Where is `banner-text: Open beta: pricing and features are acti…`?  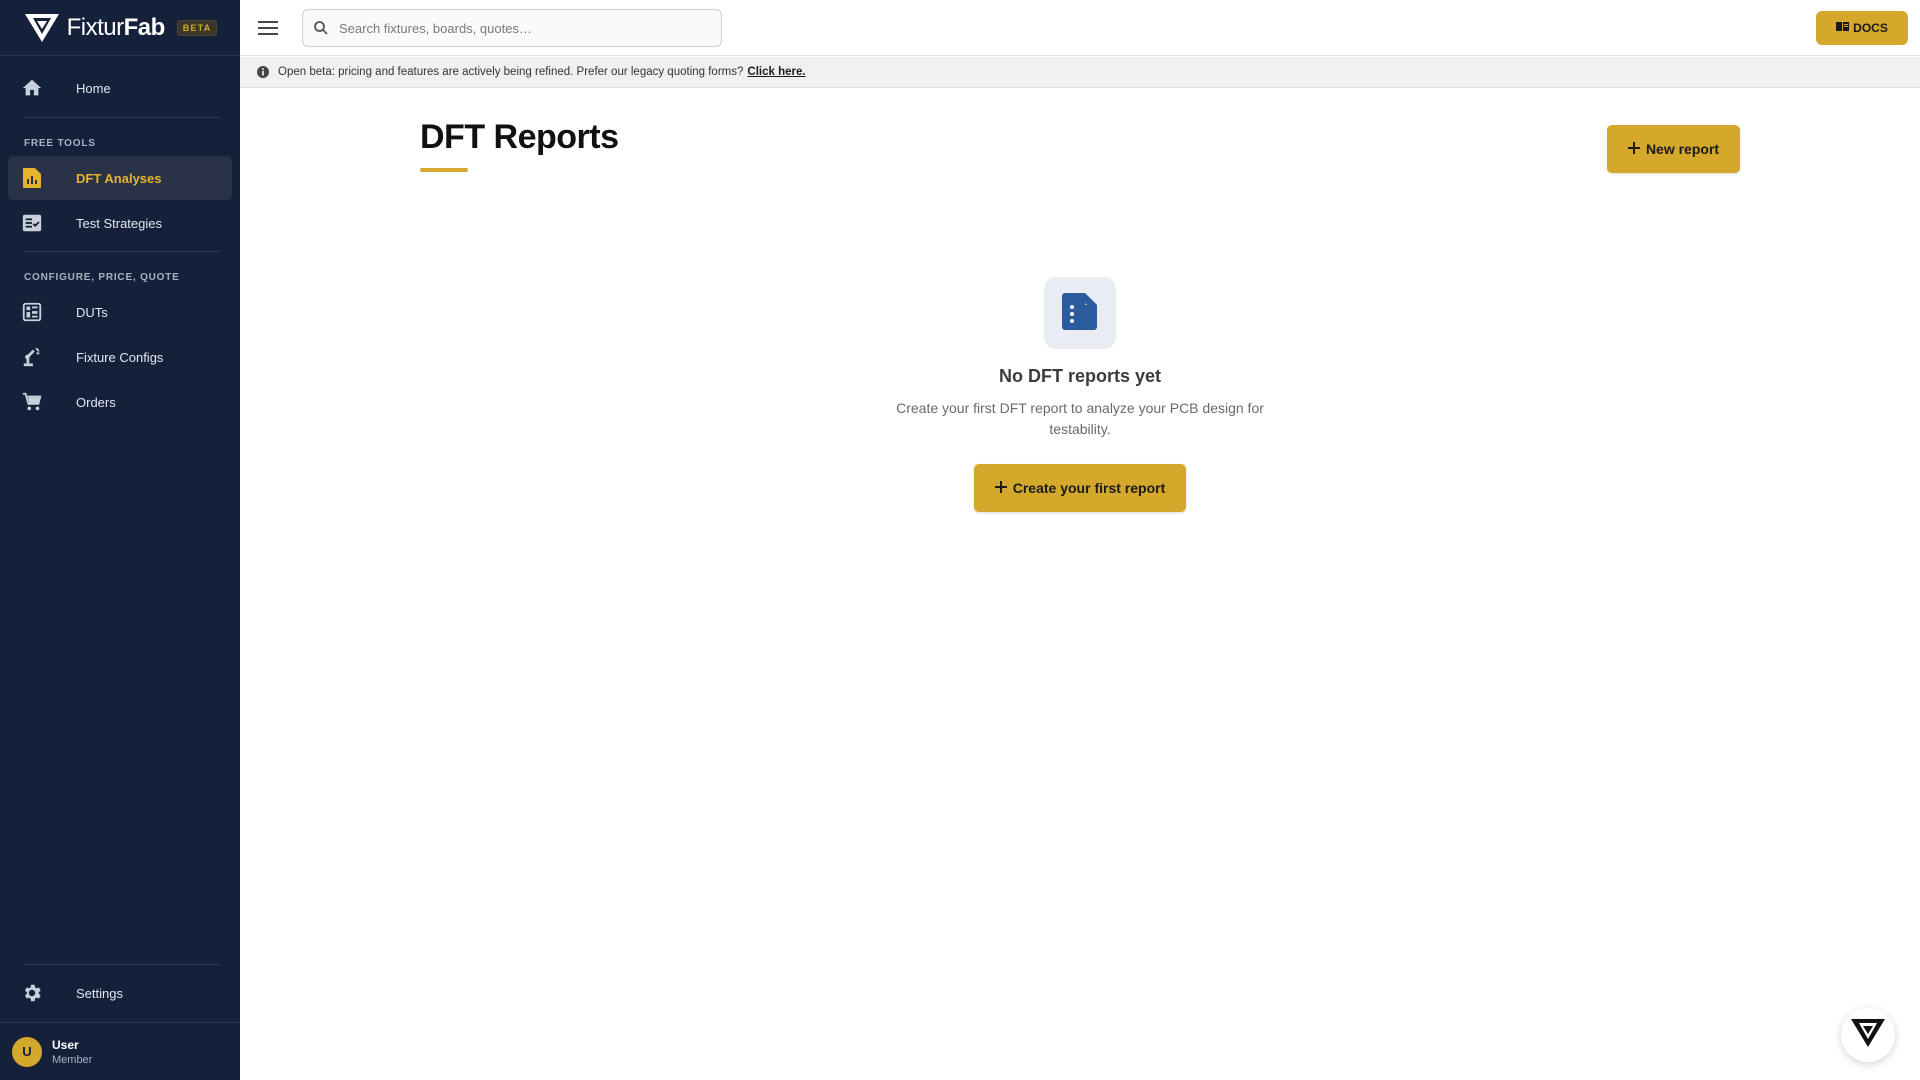 banner-text: Open beta: pricing and features are acti… is located at coordinates (511, 72).